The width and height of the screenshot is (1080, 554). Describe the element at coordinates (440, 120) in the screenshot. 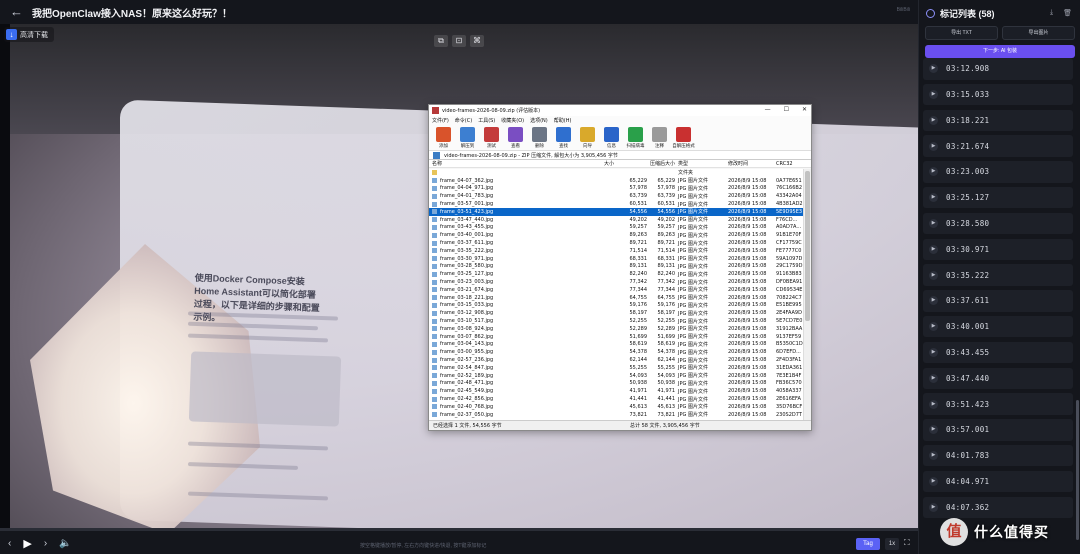

I see `menu-item: 文件(F)` at that location.